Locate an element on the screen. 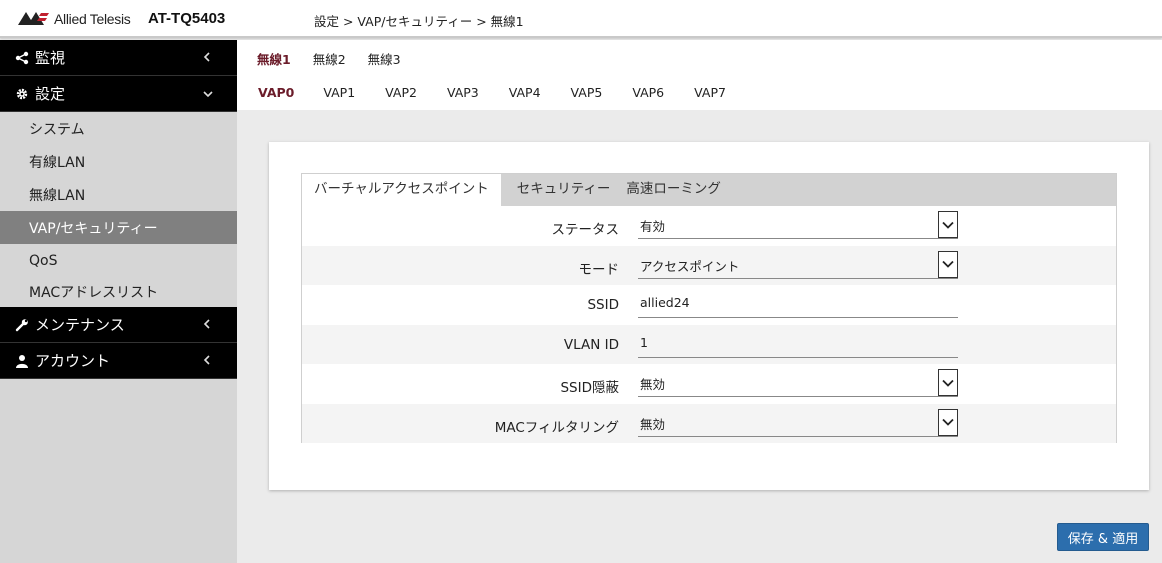 This screenshot has height=563, width=1162. form-row-ssid-hidden: SSID隠蔽 無効 is located at coordinates (709, 384).